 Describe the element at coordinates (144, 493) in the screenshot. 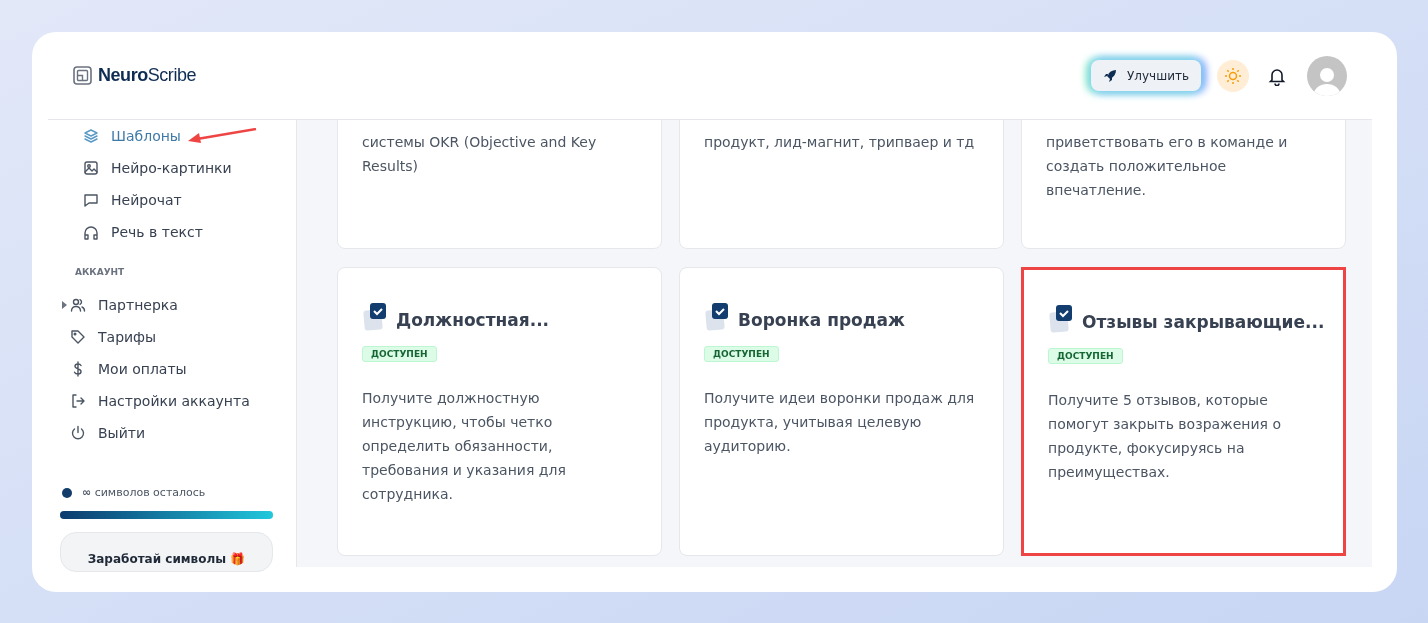

I see `symbols-remaining: ∞ символов осталось` at that location.